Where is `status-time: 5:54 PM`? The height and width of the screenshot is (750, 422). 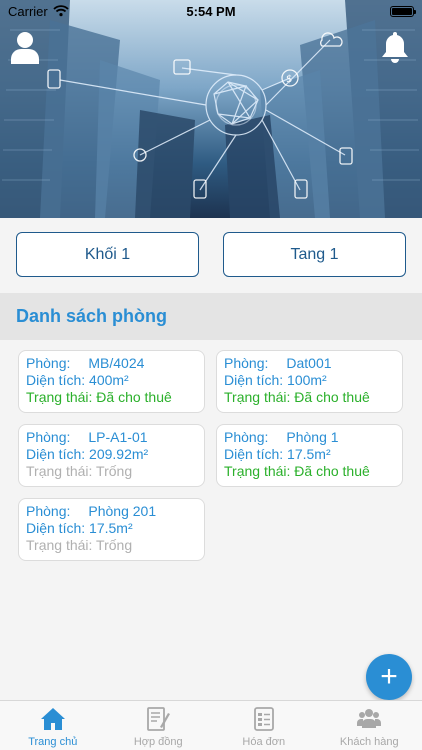
status-time: 5:54 PM is located at coordinates (211, 11).